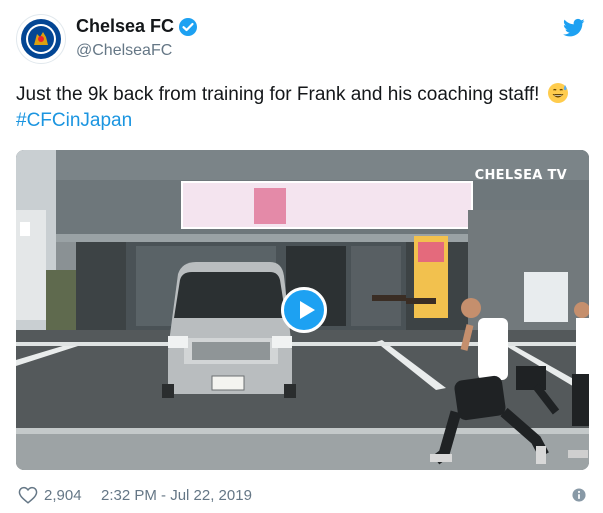  Describe the element at coordinates (520, 175) in the screenshot. I see `chelsea-tv-logo: CHELSEA TV` at that location.